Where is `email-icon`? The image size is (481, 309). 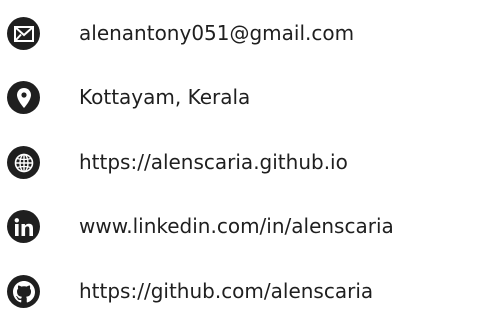 email-icon is located at coordinates (23, 33).